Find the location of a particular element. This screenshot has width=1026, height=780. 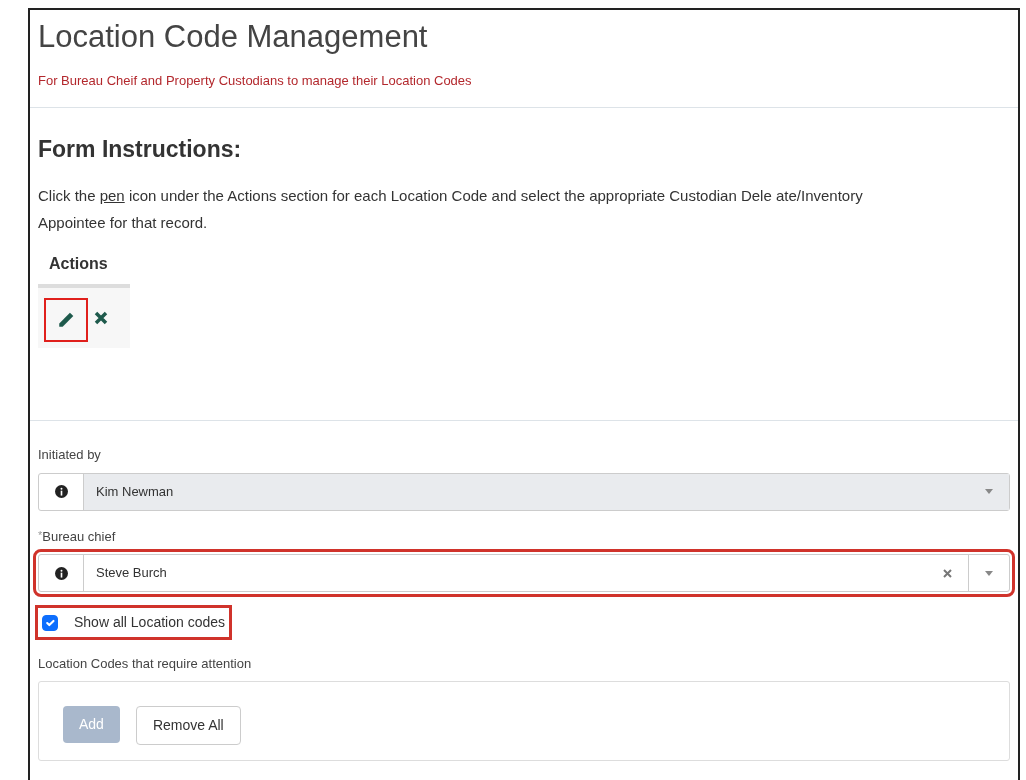

select-value: Kim Newman is located at coordinates (135, 491).